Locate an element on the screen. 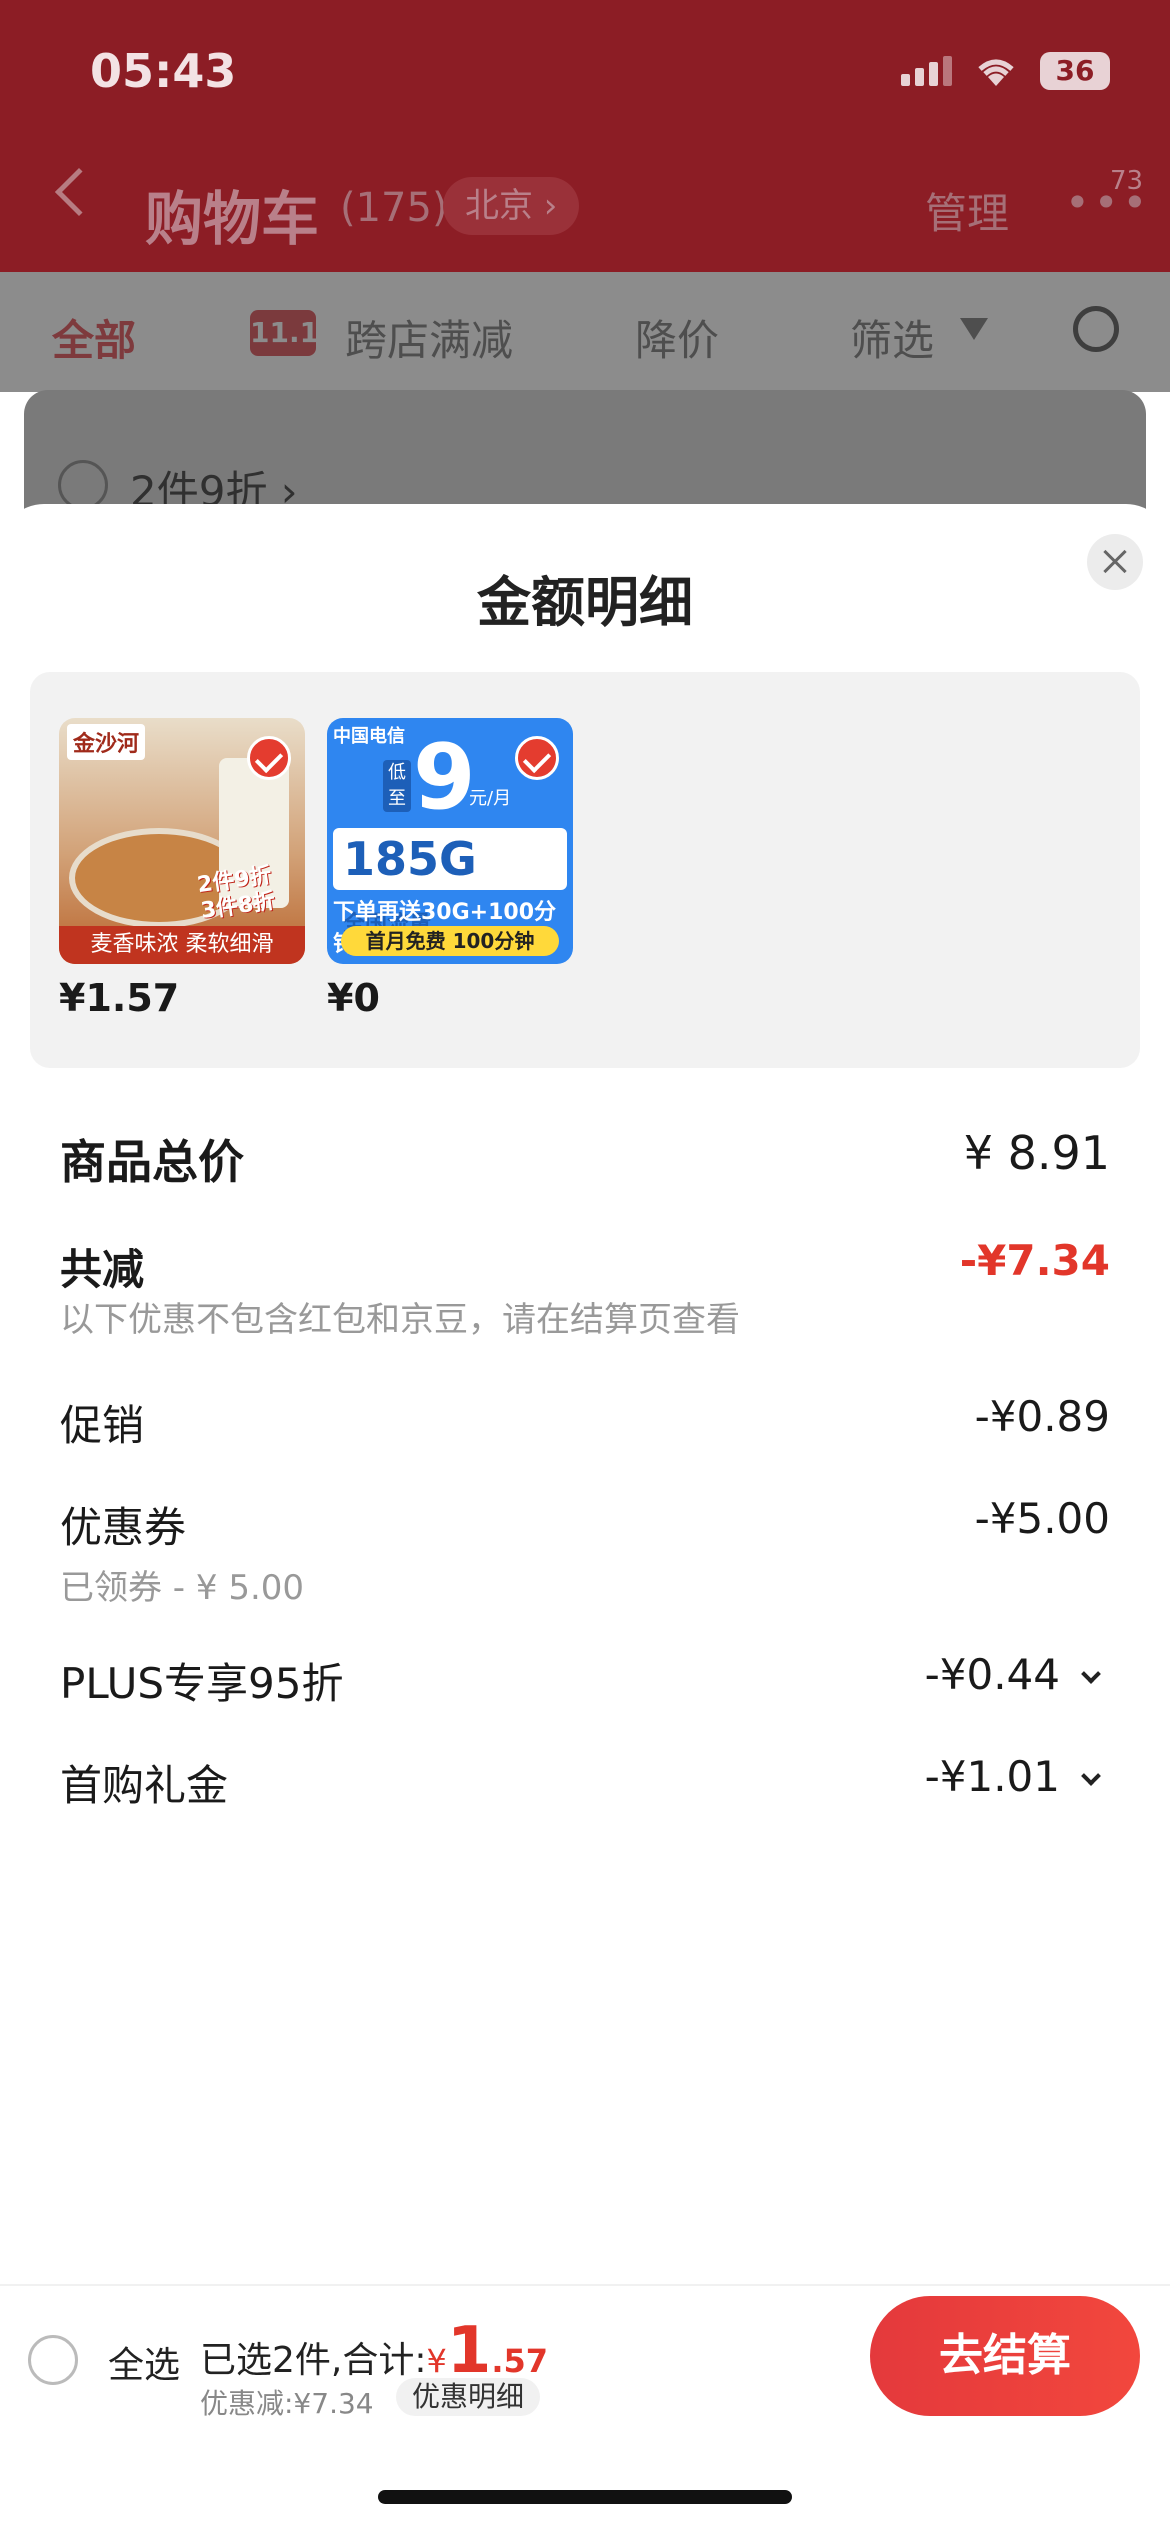 Image resolution: width=1170 pixels, height=2532 pixels. reduction-note: 以下优惠不包含红包和京豆，请在结算页查看 is located at coordinates (400, 1320).